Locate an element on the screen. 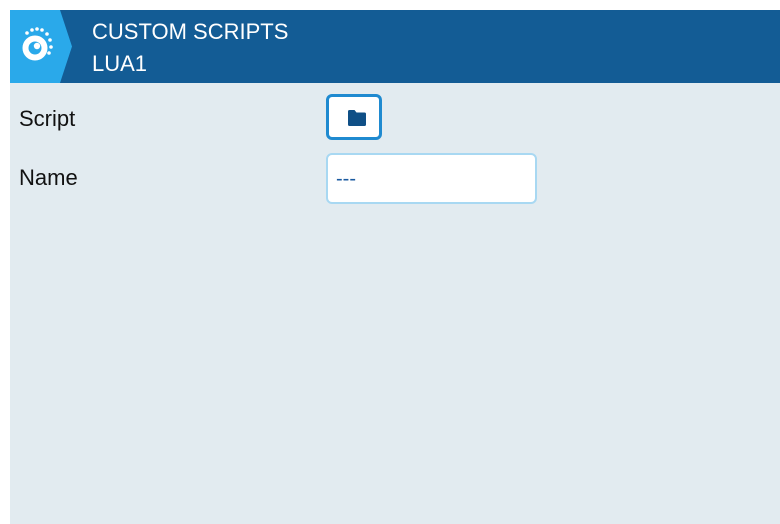  page-title: CUSTOM SCRIPTS is located at coordinates (190, 31).